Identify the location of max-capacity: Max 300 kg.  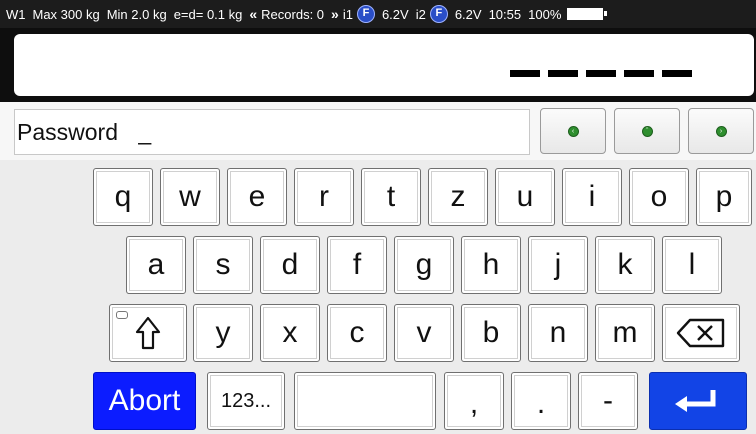
(66, 14).